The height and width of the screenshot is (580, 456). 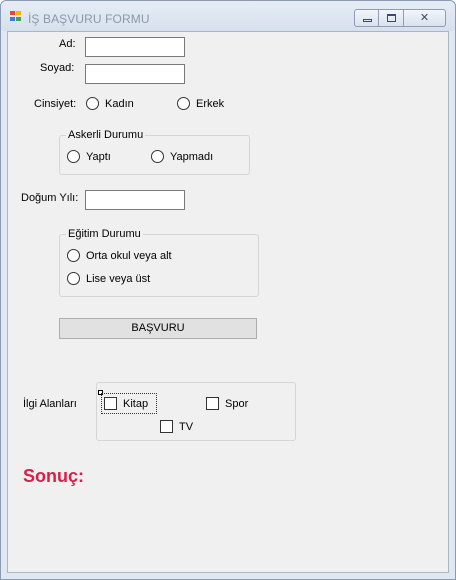 What do you see at coordinates (212, 403) in the screenshot?
I see `checkbox-spor` at bounding box center [212, 403].